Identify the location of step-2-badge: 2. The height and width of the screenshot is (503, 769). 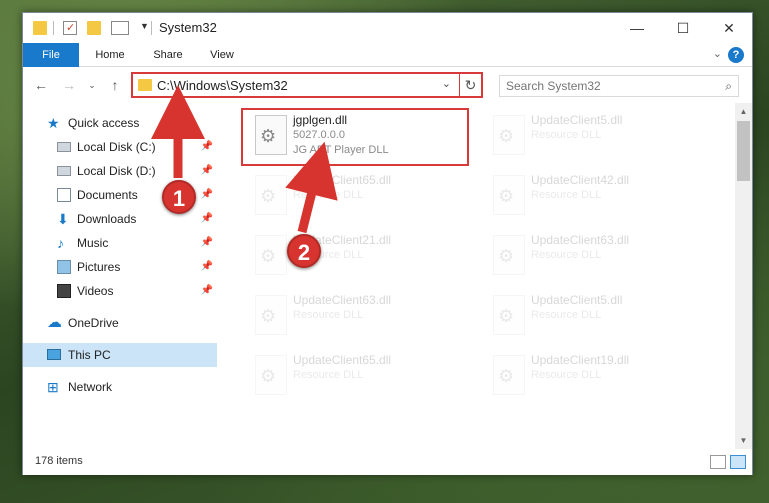
(304, 251).